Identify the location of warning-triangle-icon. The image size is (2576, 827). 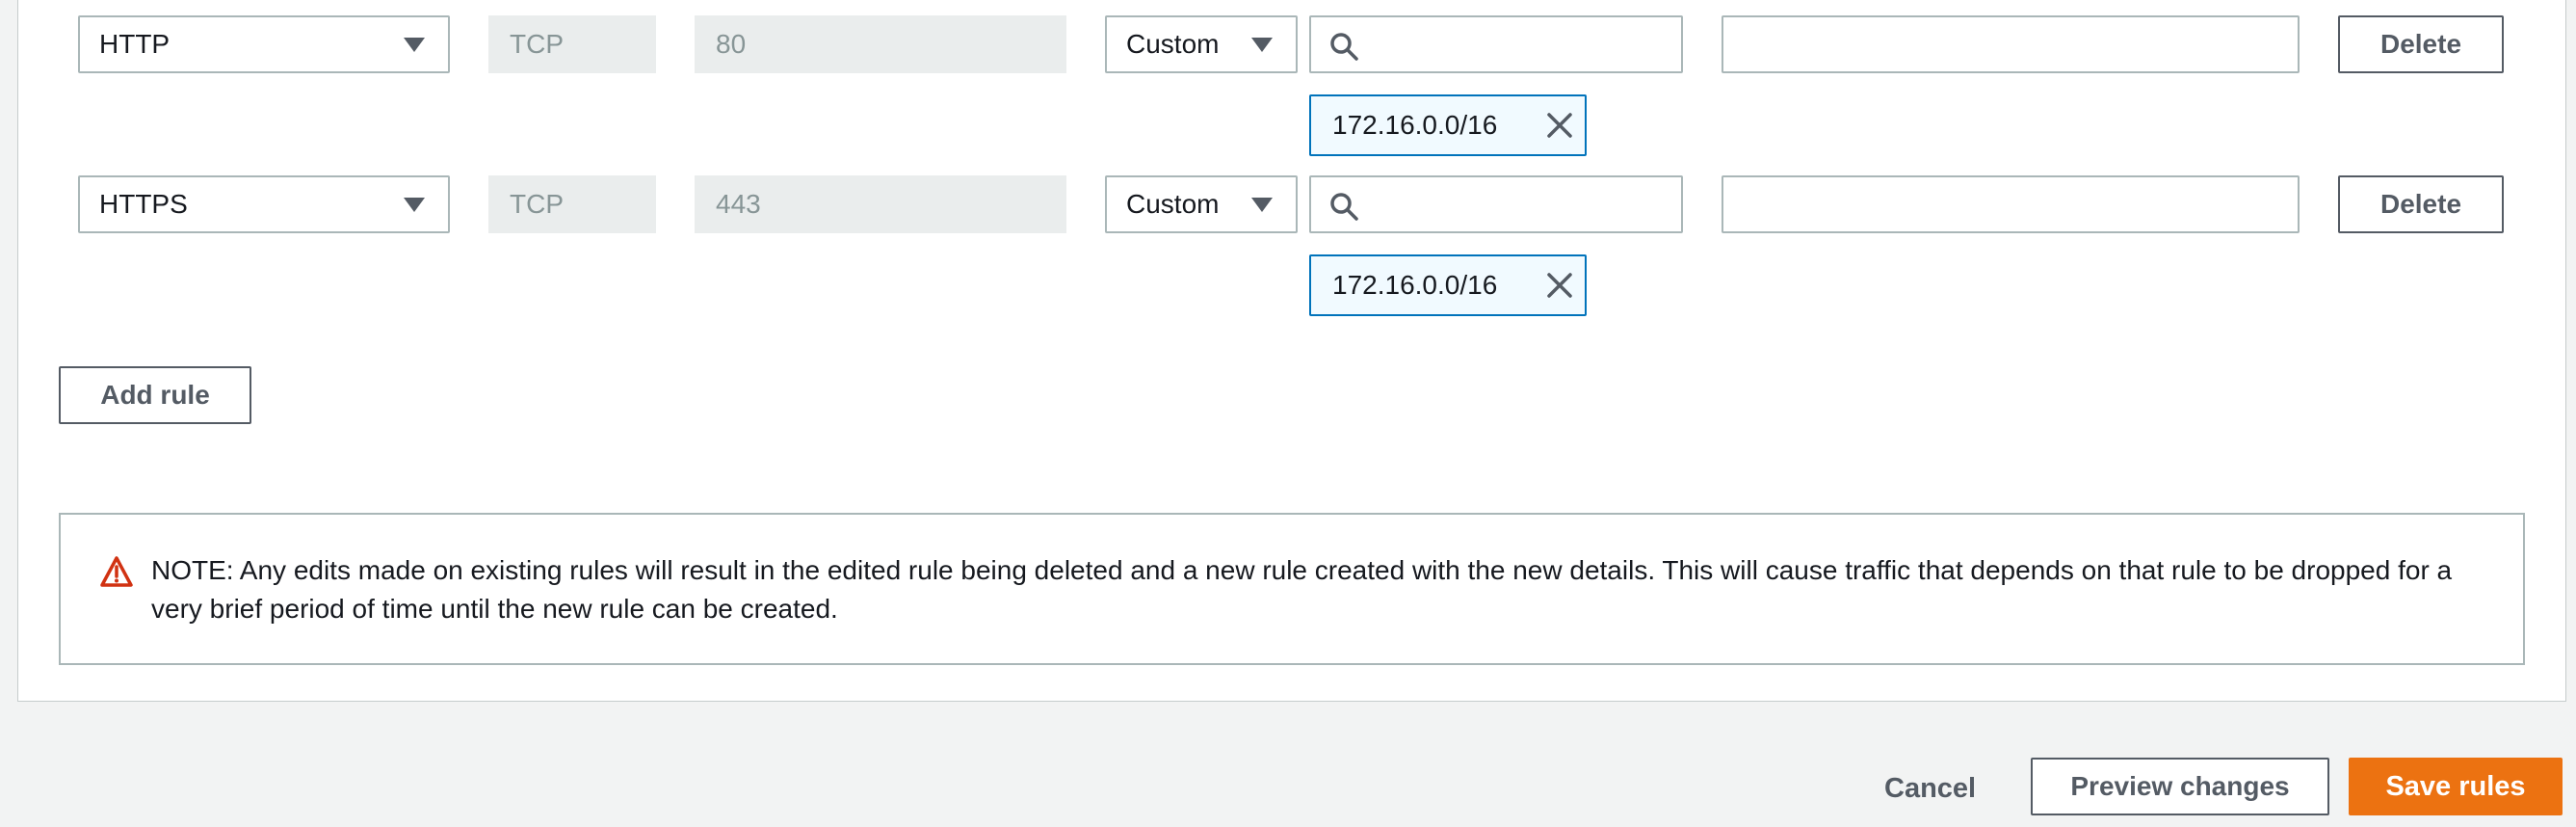
(117, 571).